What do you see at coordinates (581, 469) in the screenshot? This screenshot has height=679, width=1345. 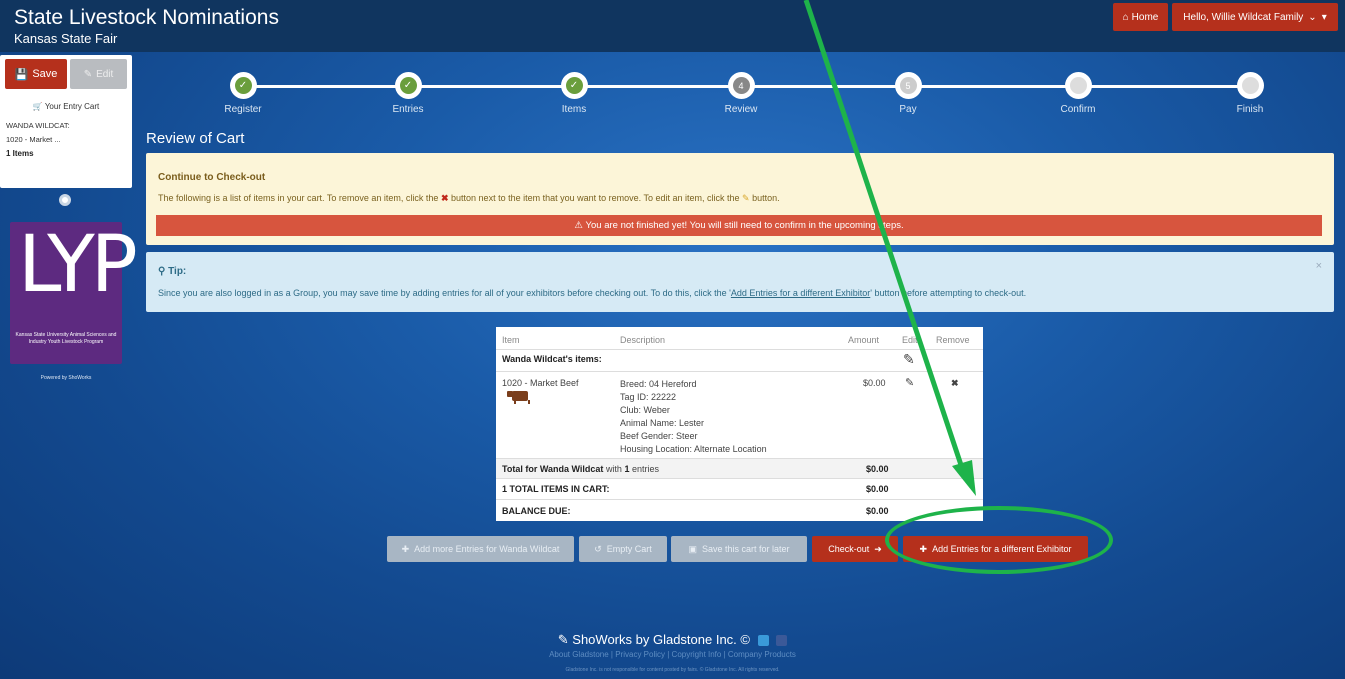 I see `total-row: Total for Wanda Wildcat with 1 entries` at bounding box center [581, 469].